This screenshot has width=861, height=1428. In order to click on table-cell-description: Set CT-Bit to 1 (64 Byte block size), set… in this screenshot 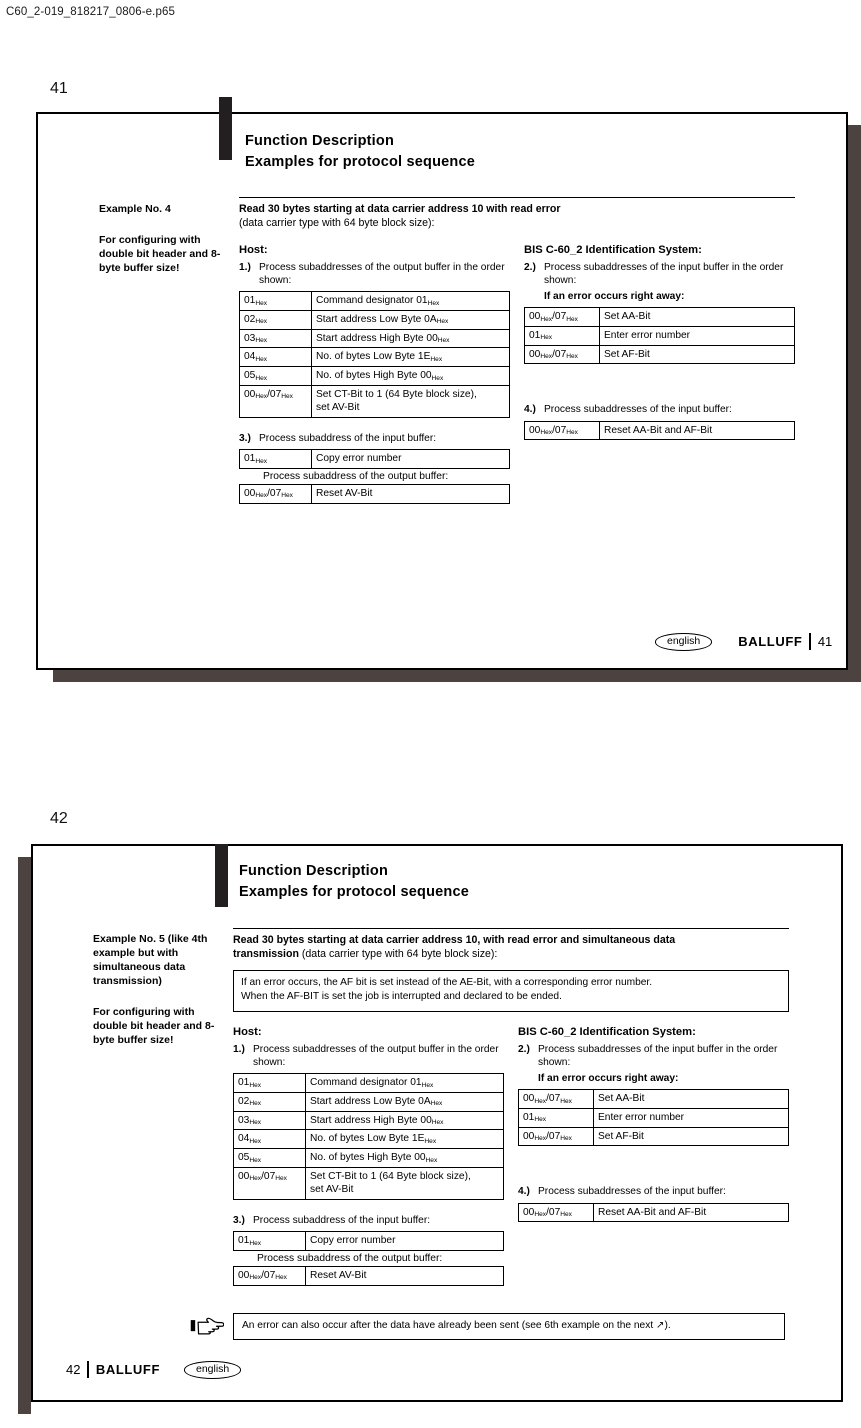, I will do `click(404, 1183)`.